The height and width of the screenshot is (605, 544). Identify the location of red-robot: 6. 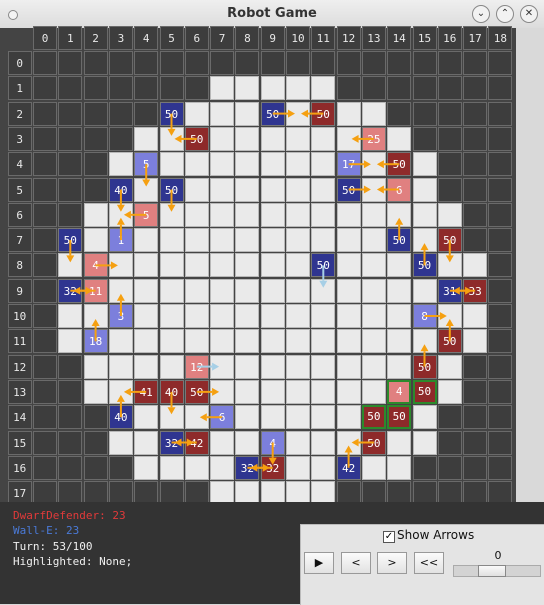
(399, 189).